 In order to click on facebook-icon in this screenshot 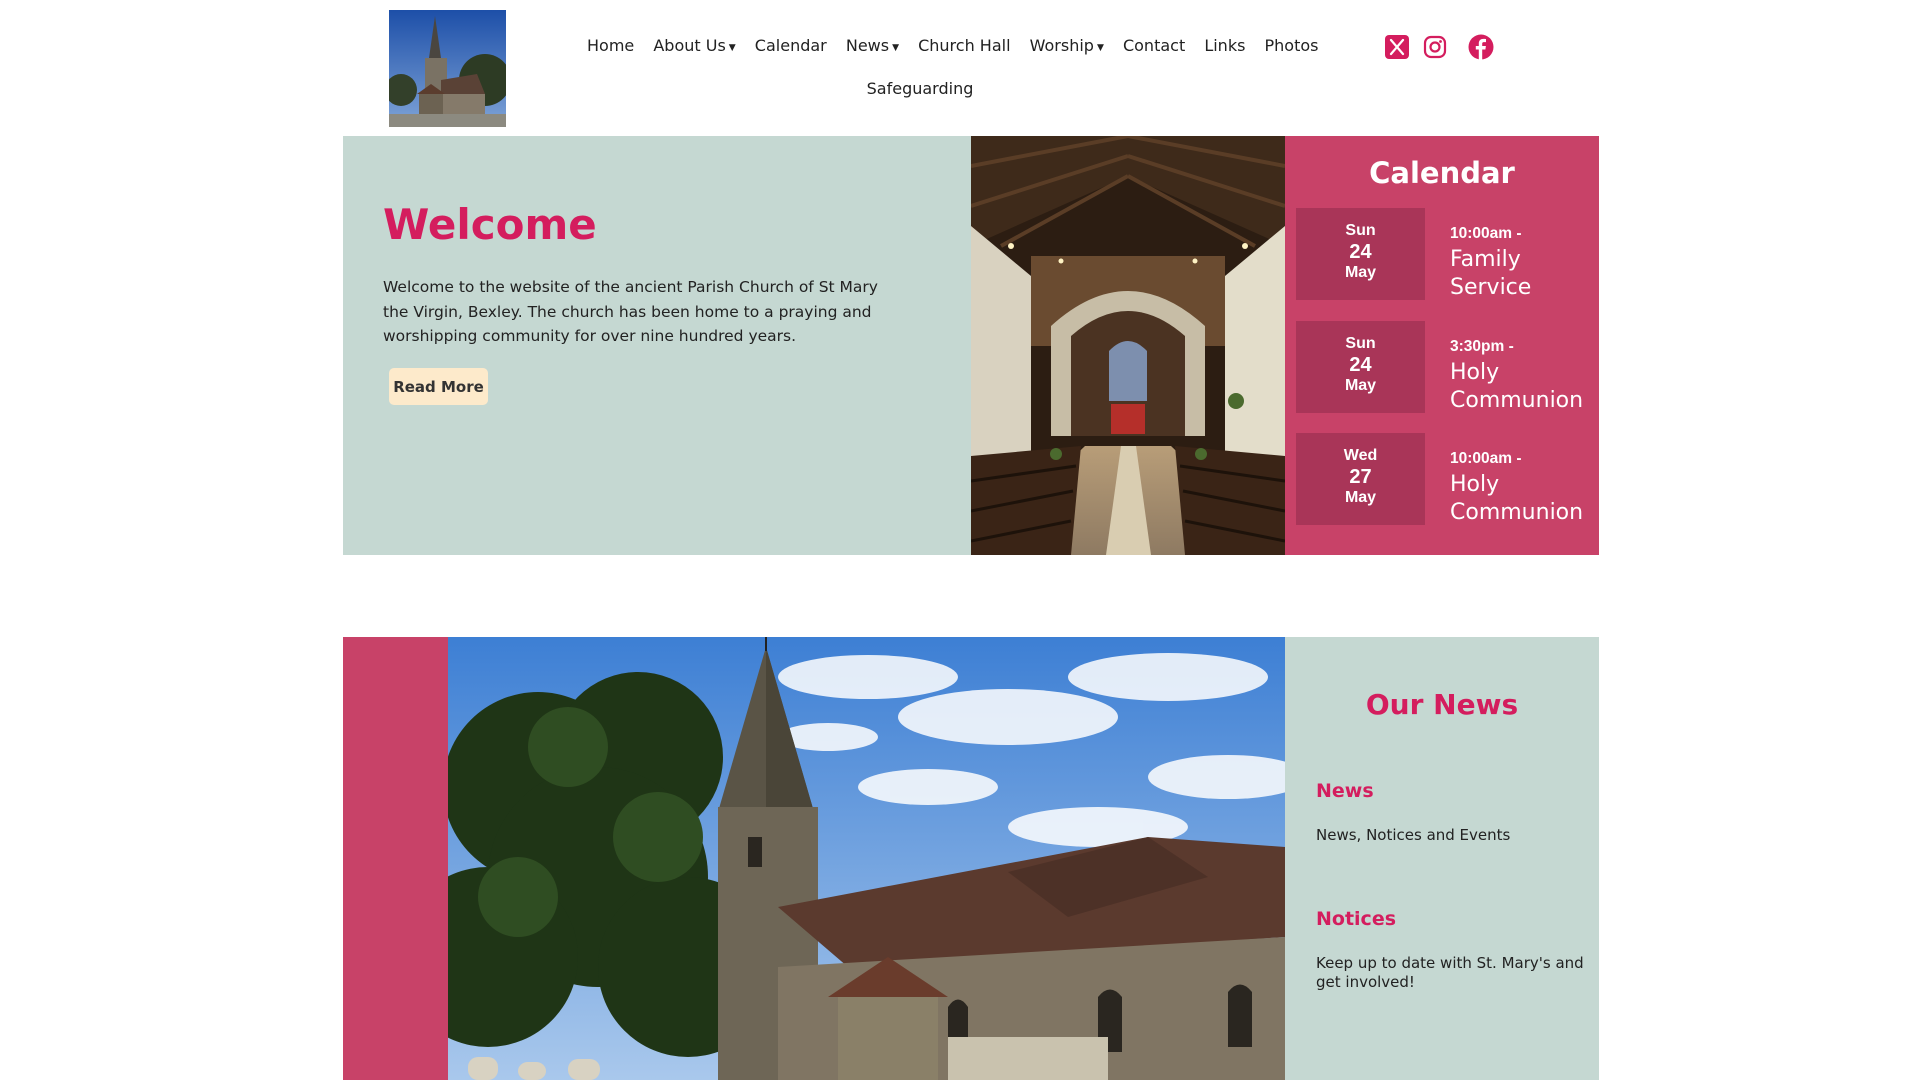, I will do `click(1481, 47)`.